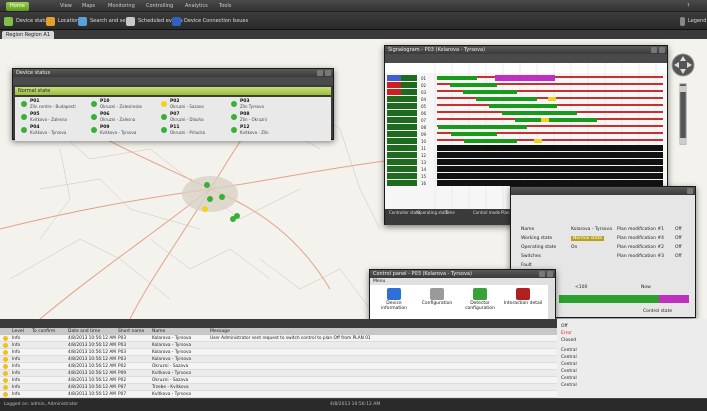 The width and height of the screenshot is (707, 411). Describe the element at coordinates (173, 91) in the screenshot. I see `group-normal-state: Normal state` at that location.